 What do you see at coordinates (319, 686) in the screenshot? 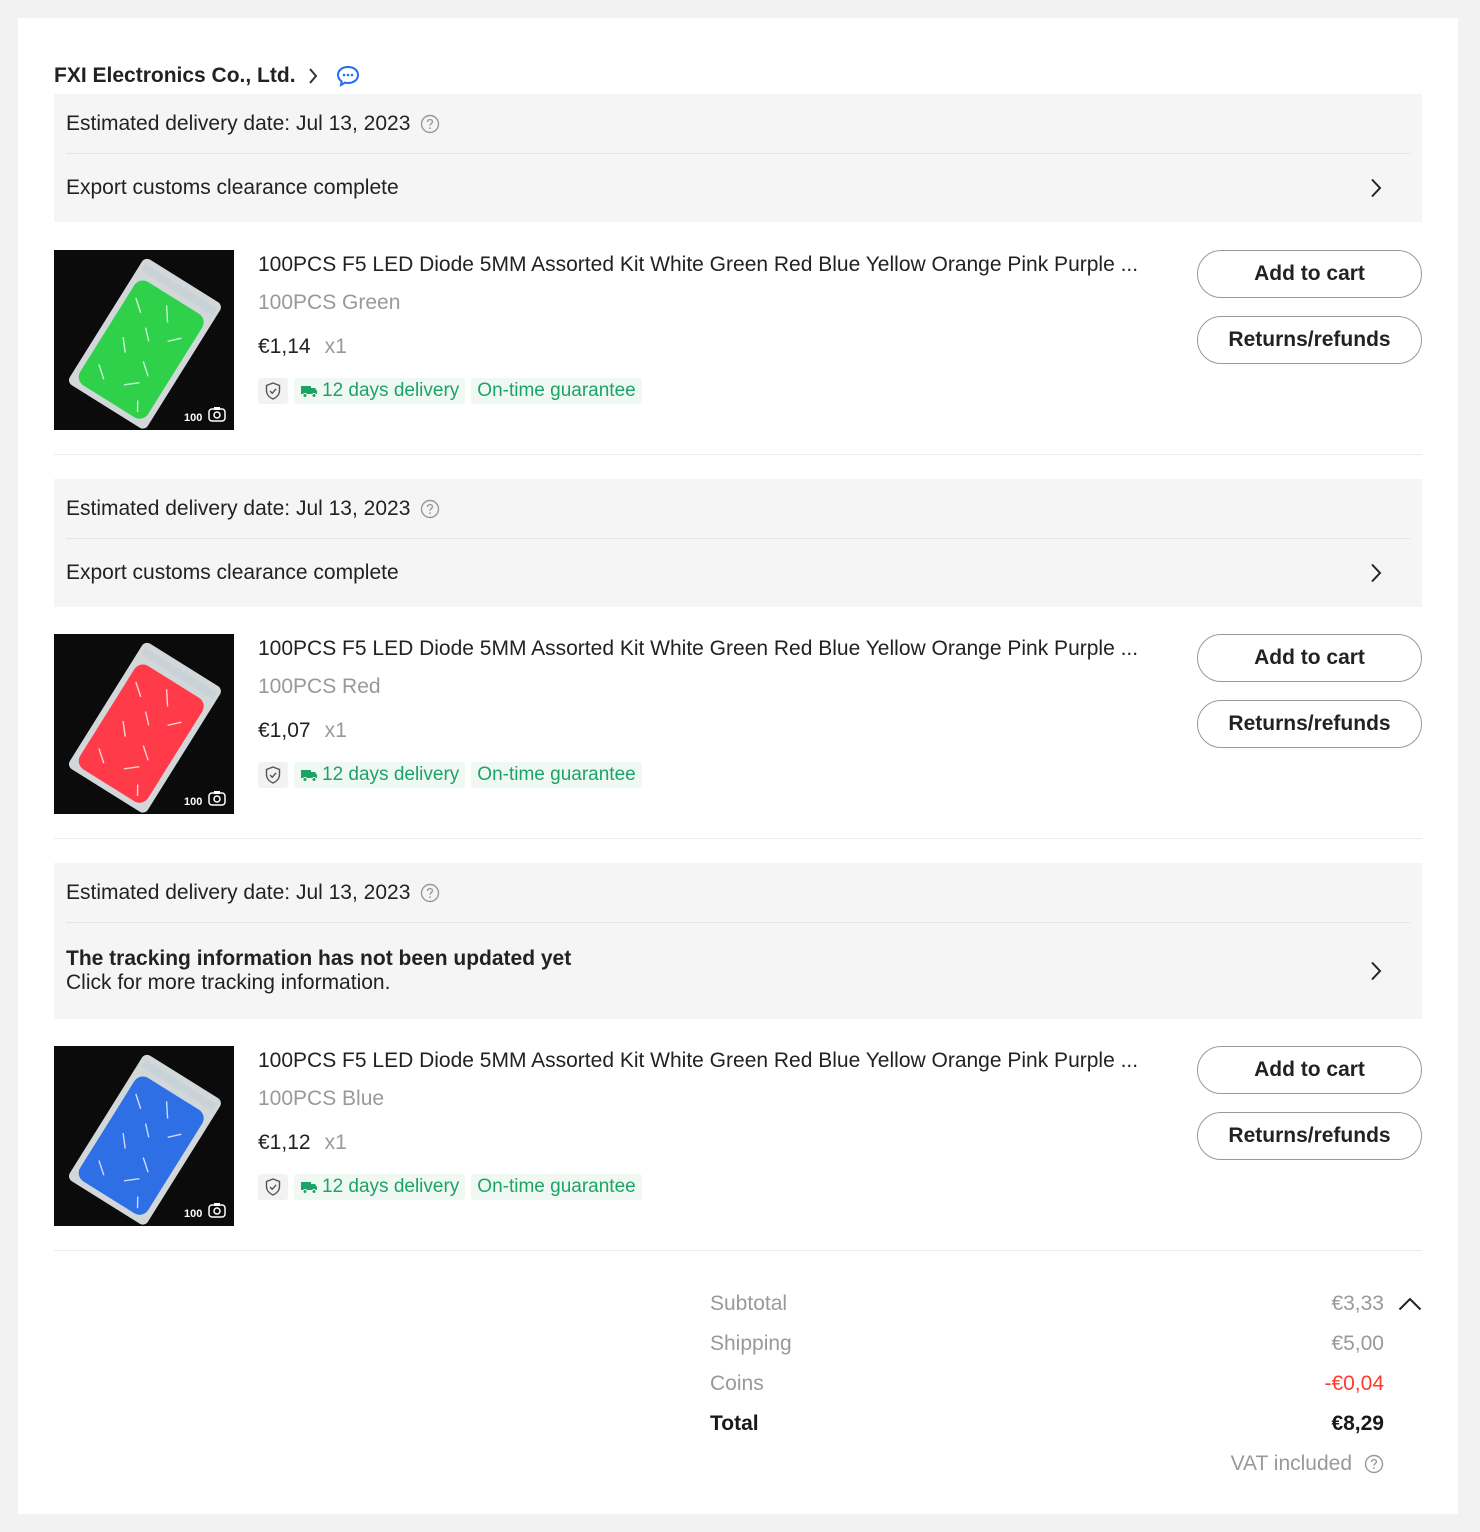
I see `product-variant: 100PCS Red` at bounding box center [319, 686].